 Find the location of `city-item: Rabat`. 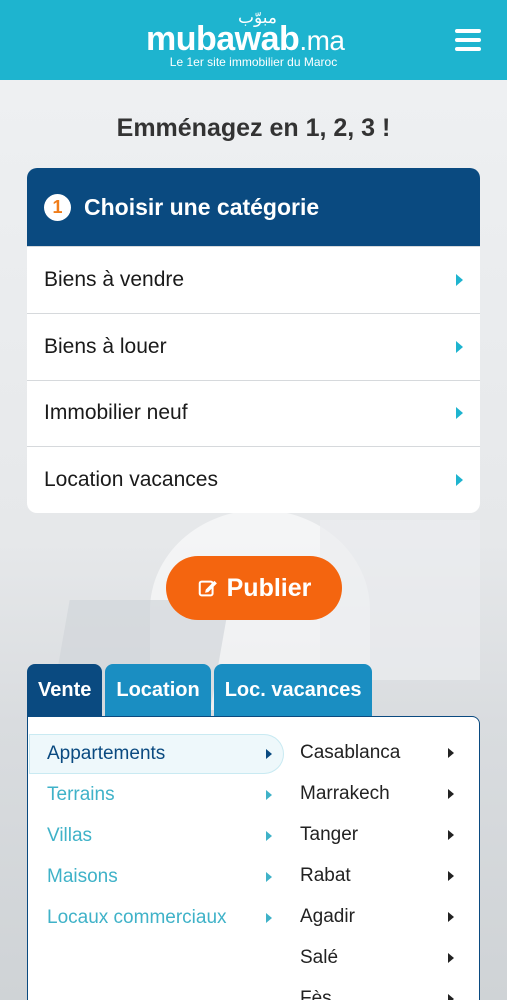

city-item: Rabat is located at coordinates (380, 876).